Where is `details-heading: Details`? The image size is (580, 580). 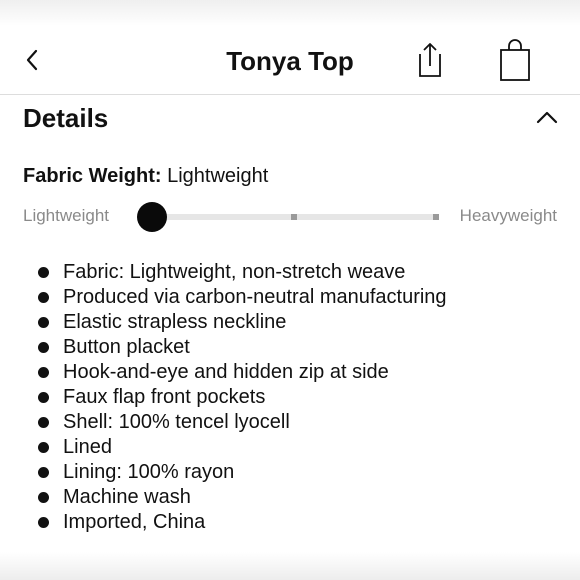
details-heading: Details is located at coordinates (66, 118).